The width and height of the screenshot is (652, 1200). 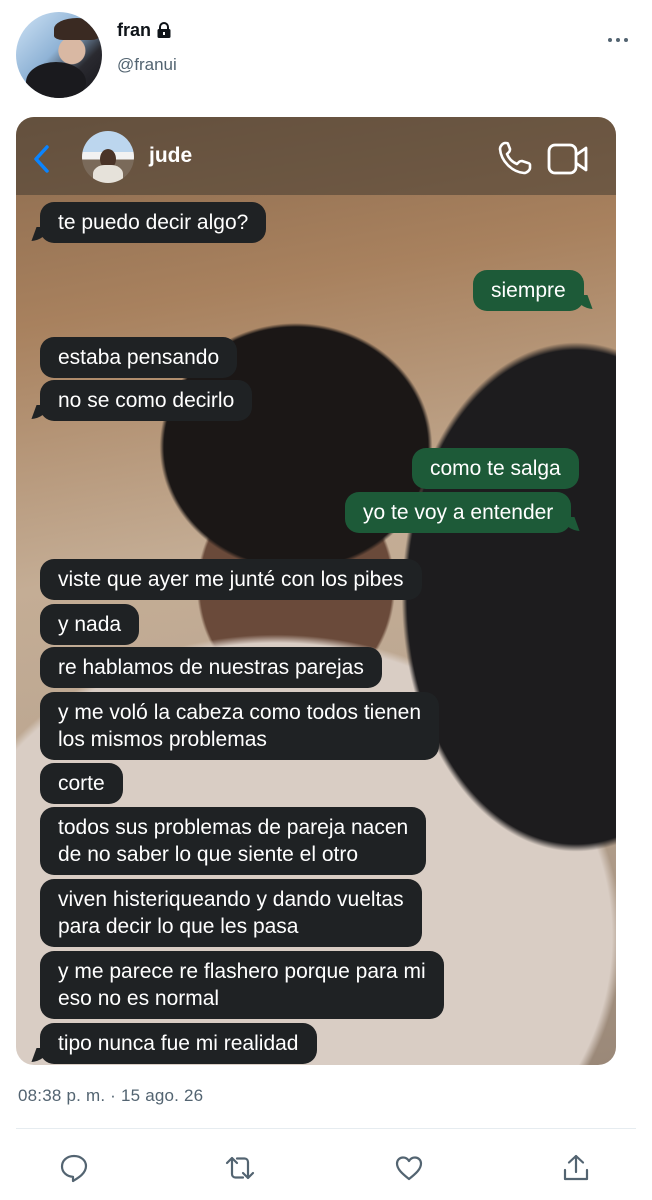 What do you see at coordinates (576, 1168) in the screenshot?
I see `share-icon` at bounding box center [576, 1168].